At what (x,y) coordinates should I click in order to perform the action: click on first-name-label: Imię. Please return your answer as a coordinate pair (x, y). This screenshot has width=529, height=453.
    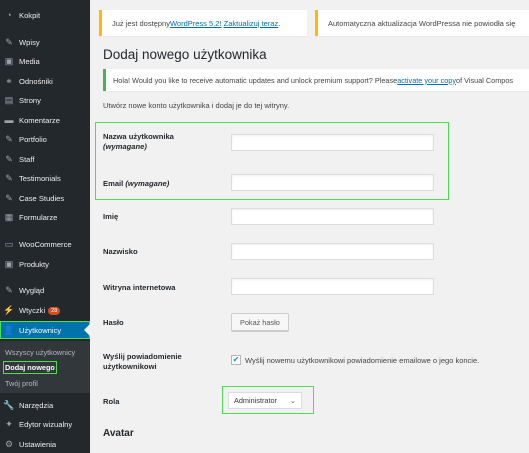
    Looking at the image, I should click on (111, 216).